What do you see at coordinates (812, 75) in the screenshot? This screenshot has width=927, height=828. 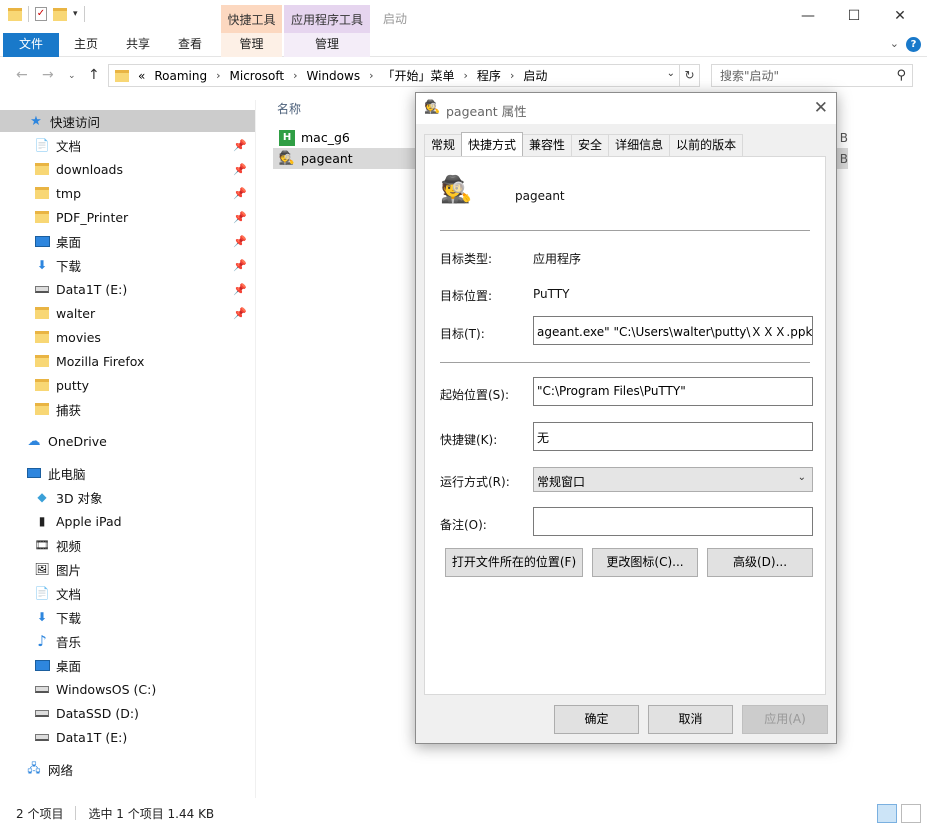 I see `search-input: 搜索"启动" ⚲` at bounding box center [812, 75].